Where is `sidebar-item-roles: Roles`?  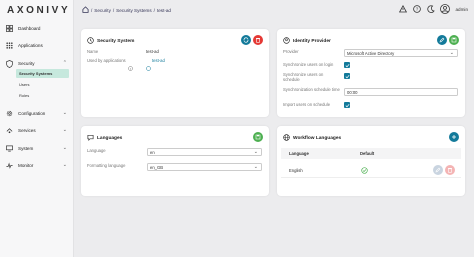 sidebar-item-roles: Roles is located at coordinates (42, 95).